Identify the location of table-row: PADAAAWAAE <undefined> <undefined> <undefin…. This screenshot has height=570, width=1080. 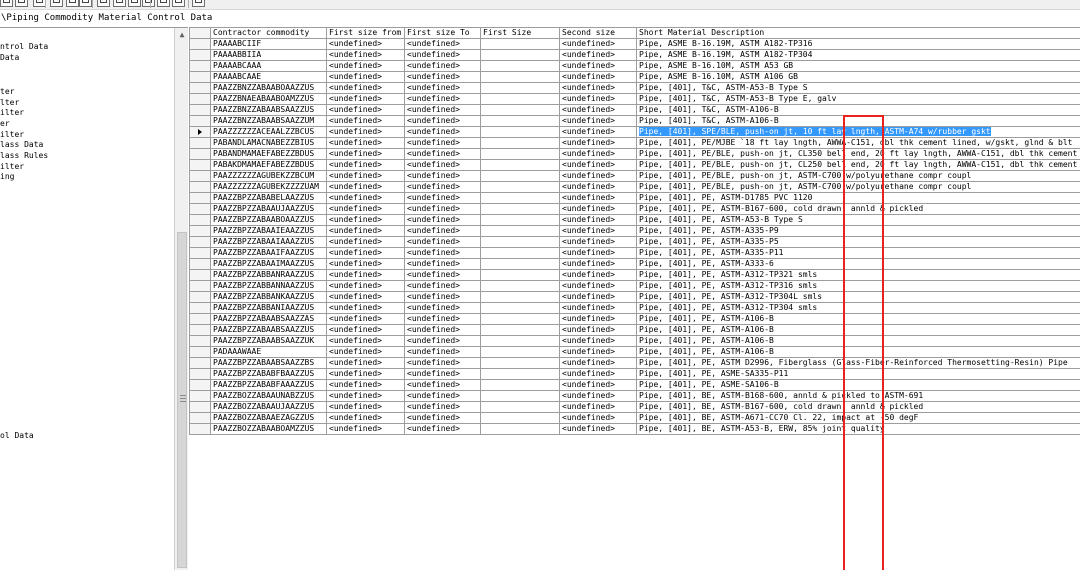
(634, 352).